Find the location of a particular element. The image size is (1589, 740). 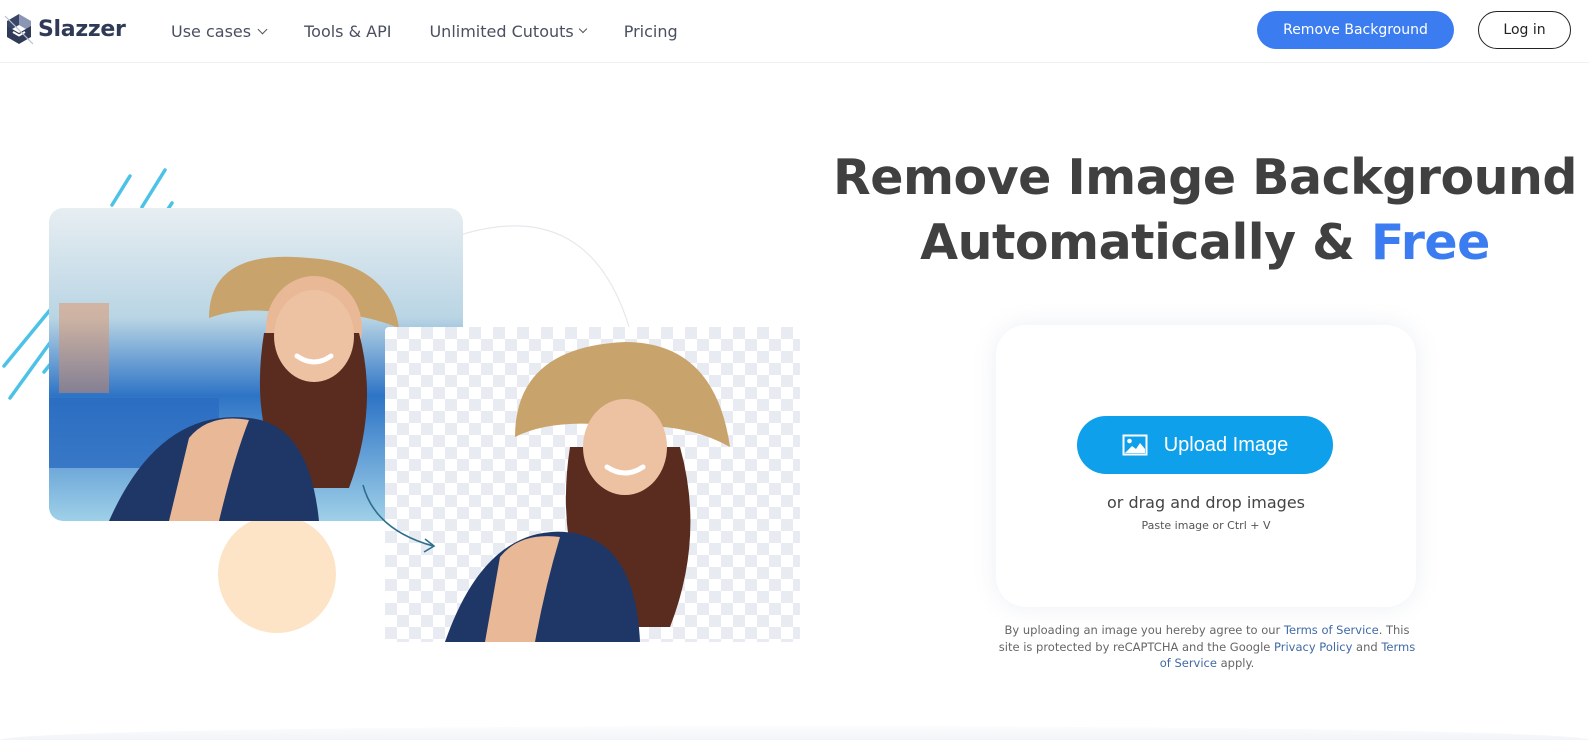

nav-unlimited-cutouts-label: Unlimited Cutouts is located at coordinates (501, 31).